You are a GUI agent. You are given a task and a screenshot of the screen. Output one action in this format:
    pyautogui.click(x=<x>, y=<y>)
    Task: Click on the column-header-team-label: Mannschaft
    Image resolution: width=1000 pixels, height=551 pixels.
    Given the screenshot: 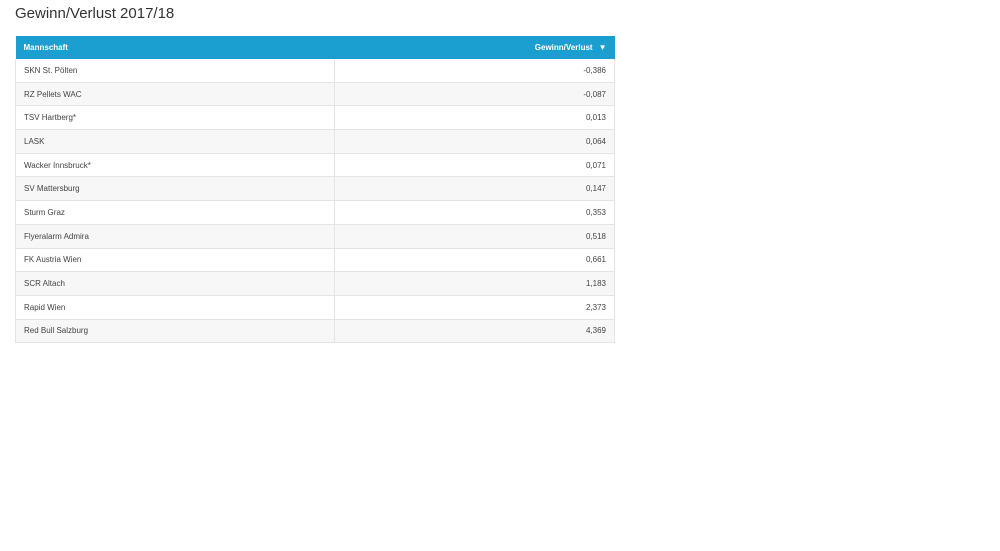 What is the action you would take?
    pyautogui.click(x=45, y=47)
    